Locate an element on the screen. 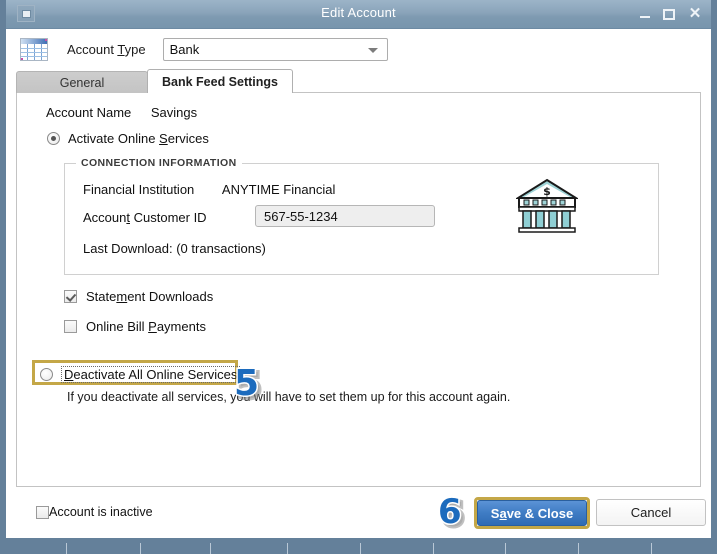  account-grid-icon is located at coordinates (34, 49).